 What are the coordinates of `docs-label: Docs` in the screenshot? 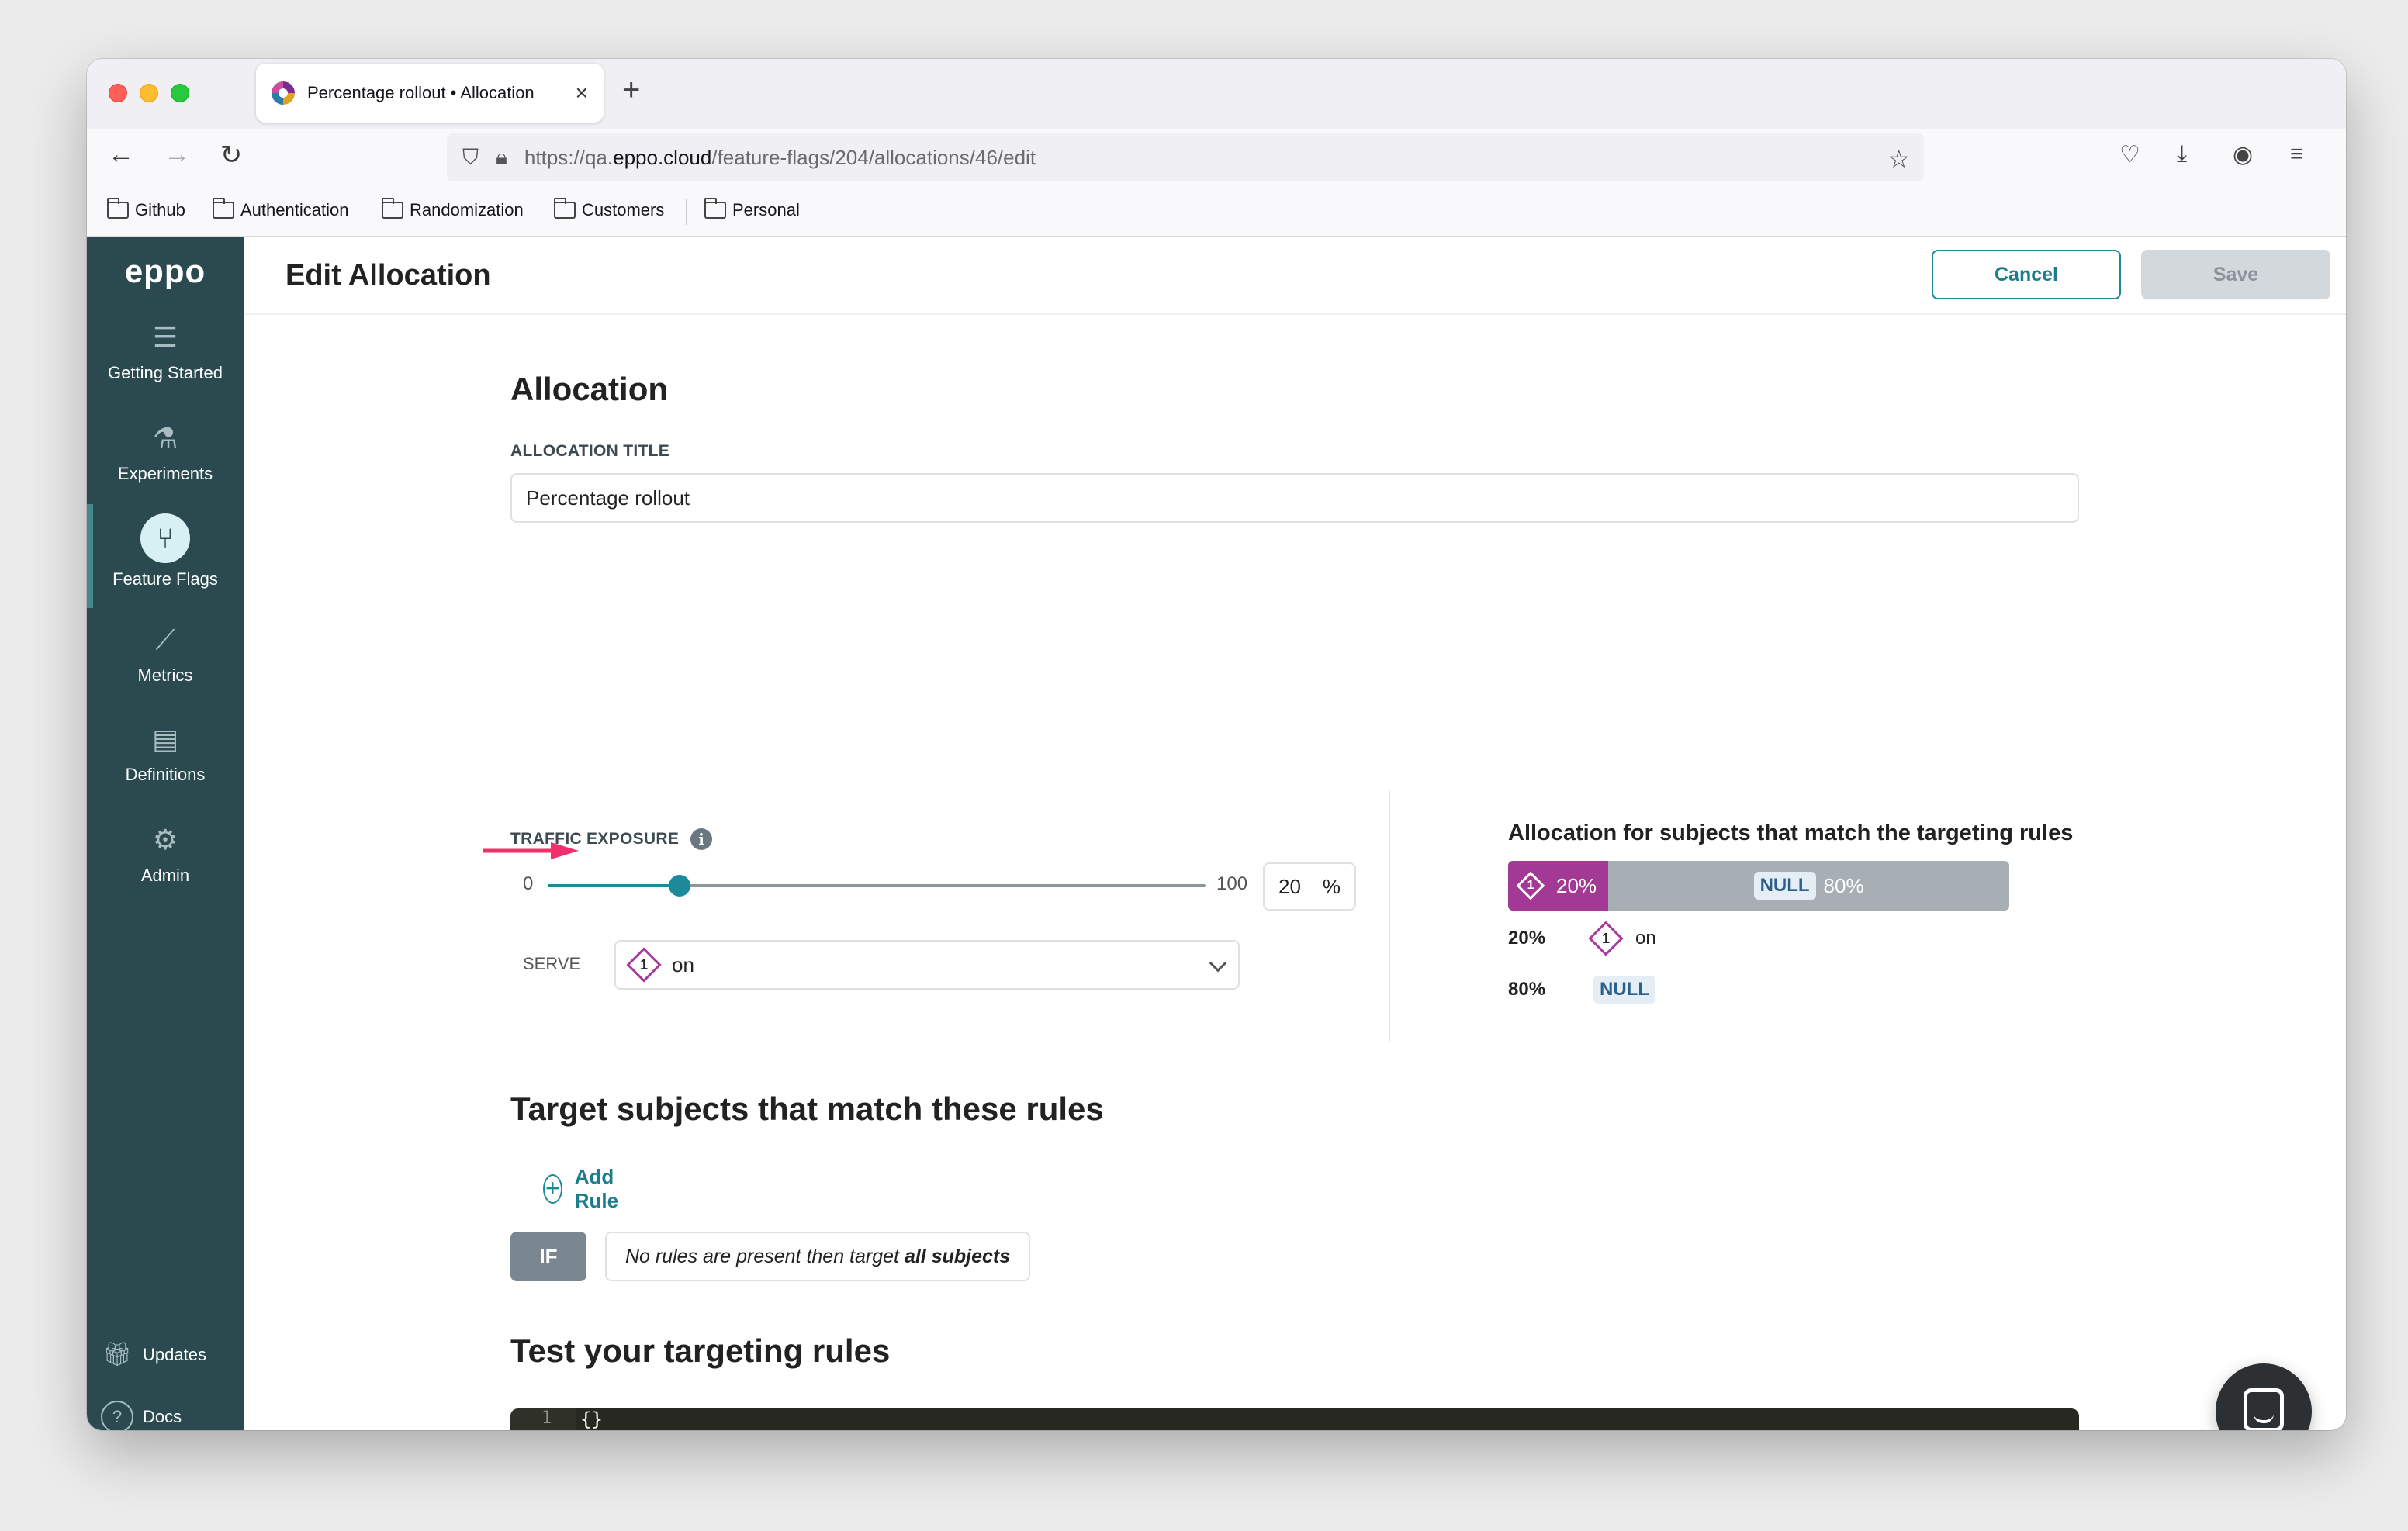 It's located at (162, 1416).